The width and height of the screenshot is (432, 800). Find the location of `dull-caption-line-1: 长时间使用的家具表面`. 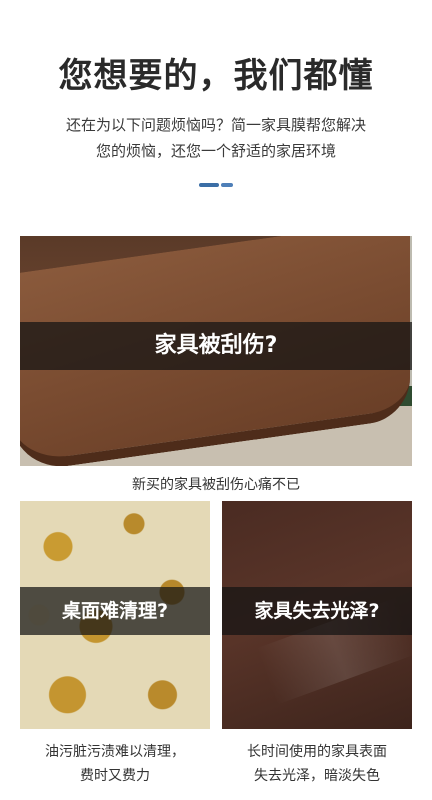

dull-caption-line-1: 长时间使用的家具表面 is located at coordinates (317, 752).